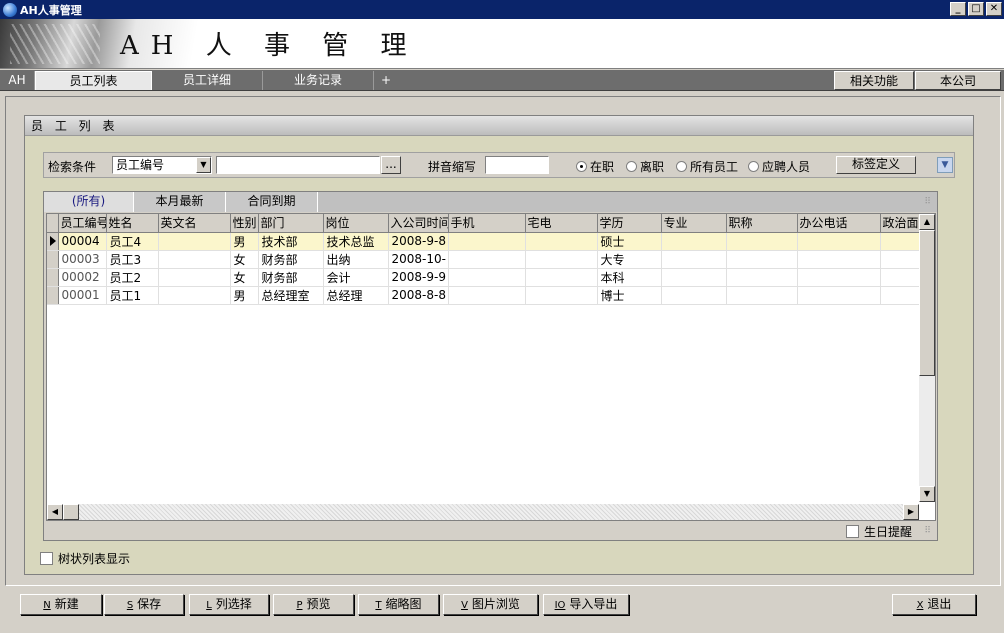  What do you see at coordinates (82, 241) in the screenshot?
I see `table-cell: 00004` at bounding box center [82, 241].